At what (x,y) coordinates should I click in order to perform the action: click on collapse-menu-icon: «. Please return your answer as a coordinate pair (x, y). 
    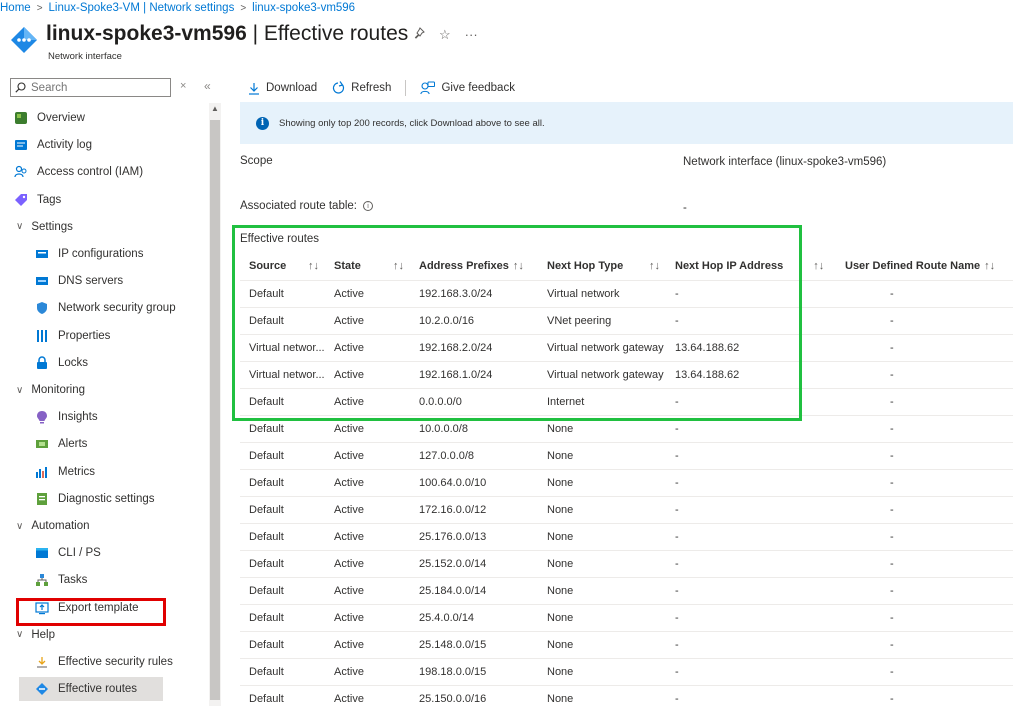
    Looking at the image, I should click on (207, 86).